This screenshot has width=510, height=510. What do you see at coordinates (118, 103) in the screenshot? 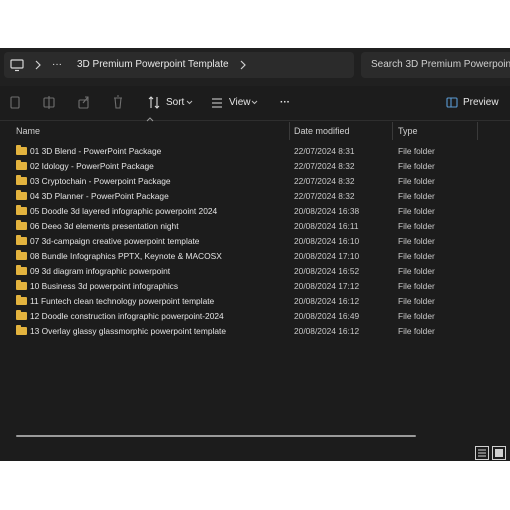
I see `delete-icon` at bounding box center [118, 103].